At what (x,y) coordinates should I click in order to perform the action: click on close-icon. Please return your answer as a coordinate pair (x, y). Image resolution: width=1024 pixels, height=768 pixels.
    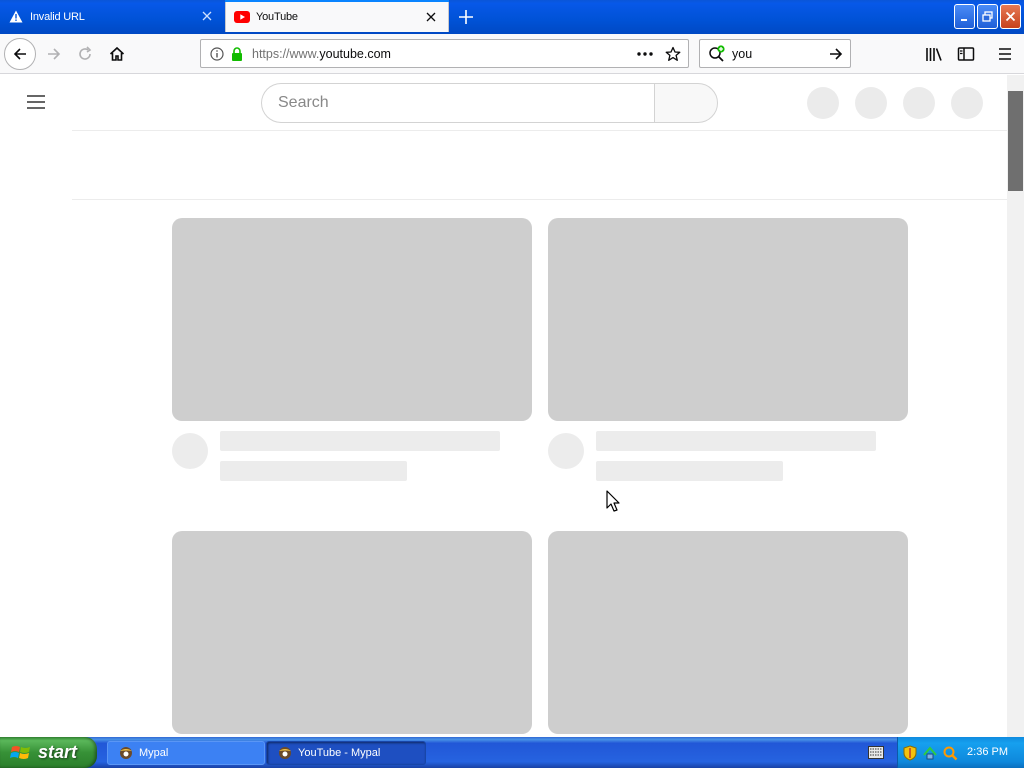
    Looking at the image, I should click on (1010, 16).